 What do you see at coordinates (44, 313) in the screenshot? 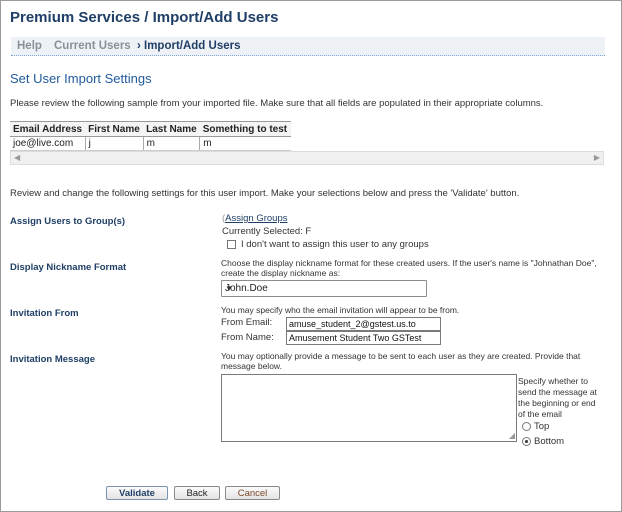
I see `invitation-from-label: Invitation From` at bounding box center [44, 313].